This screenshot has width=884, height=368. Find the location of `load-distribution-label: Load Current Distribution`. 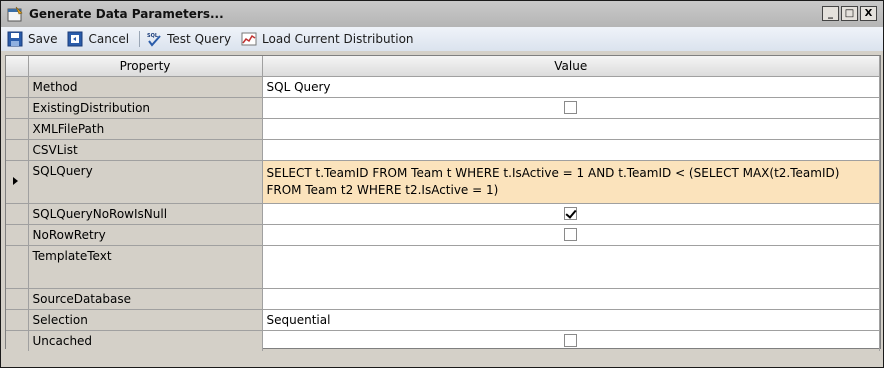

load-distribution-label: Load Current Distribution is located at coordinates (338, 39).